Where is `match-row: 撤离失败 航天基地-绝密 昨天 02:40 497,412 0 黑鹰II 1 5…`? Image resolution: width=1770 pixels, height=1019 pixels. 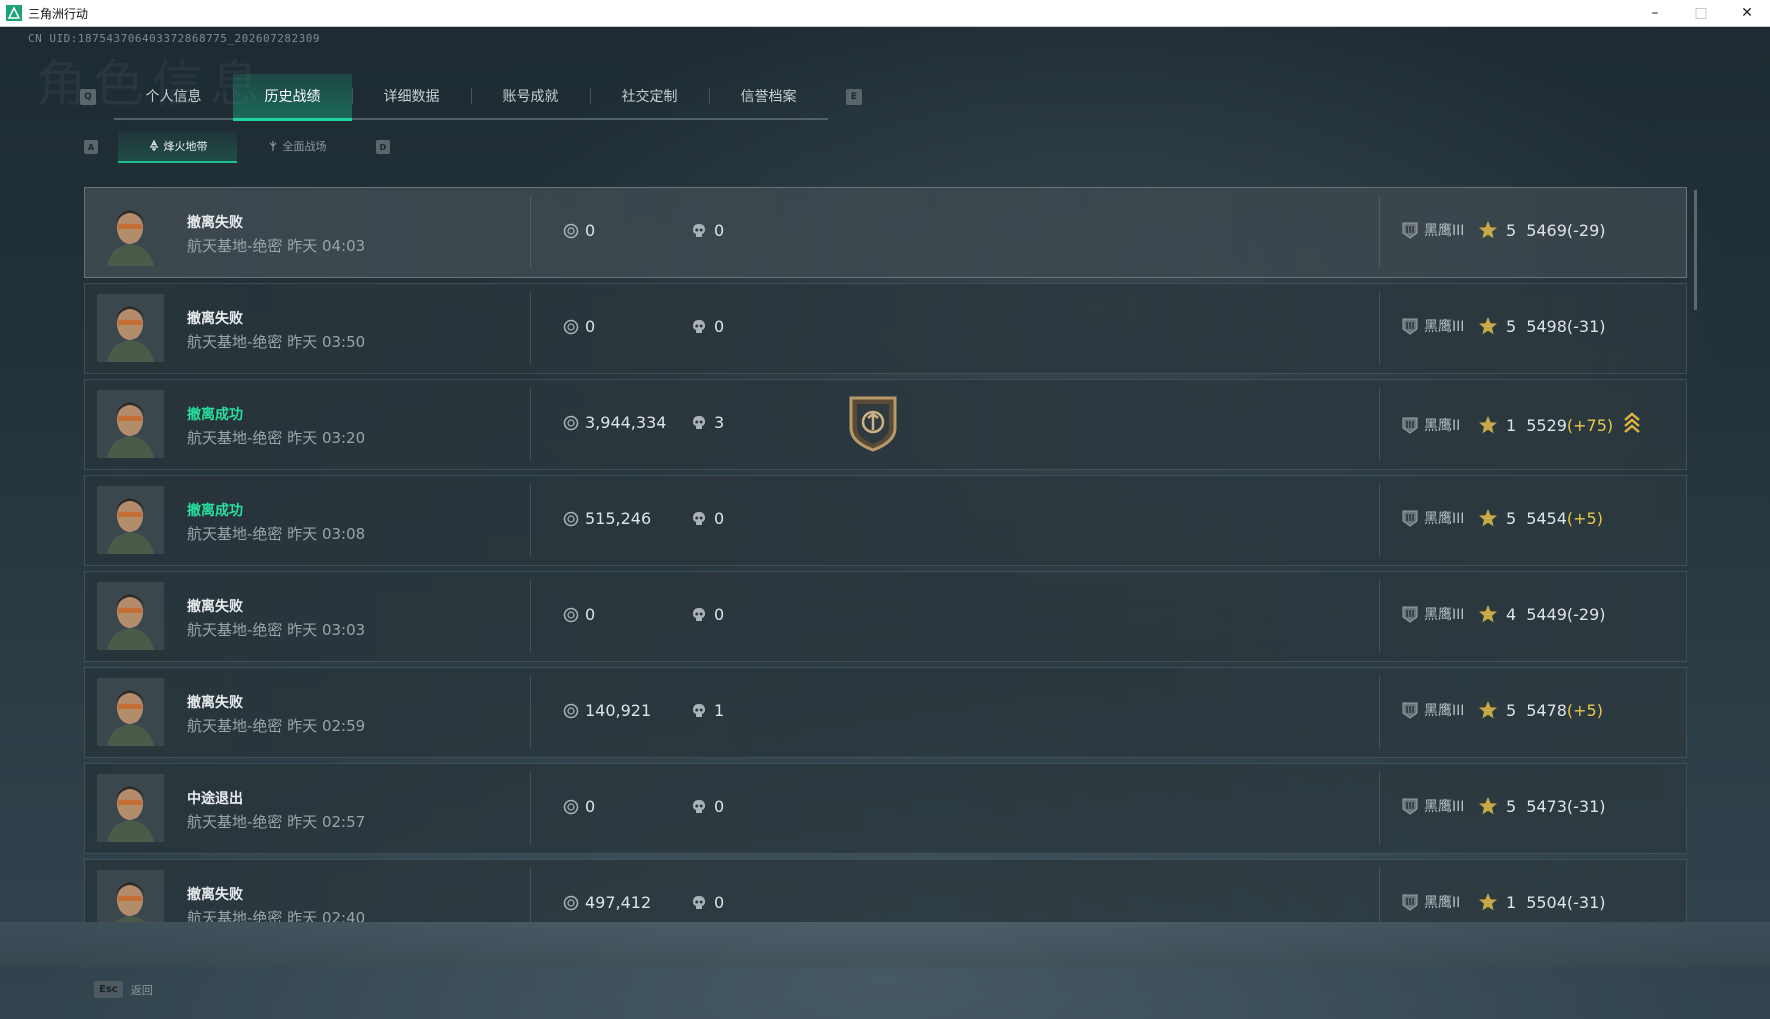
match-row: 撤离失败 航天基地-绝密 昨天 02:40 497,412 0 黑鹰II 1 5… is located at coordinates (885, 890).